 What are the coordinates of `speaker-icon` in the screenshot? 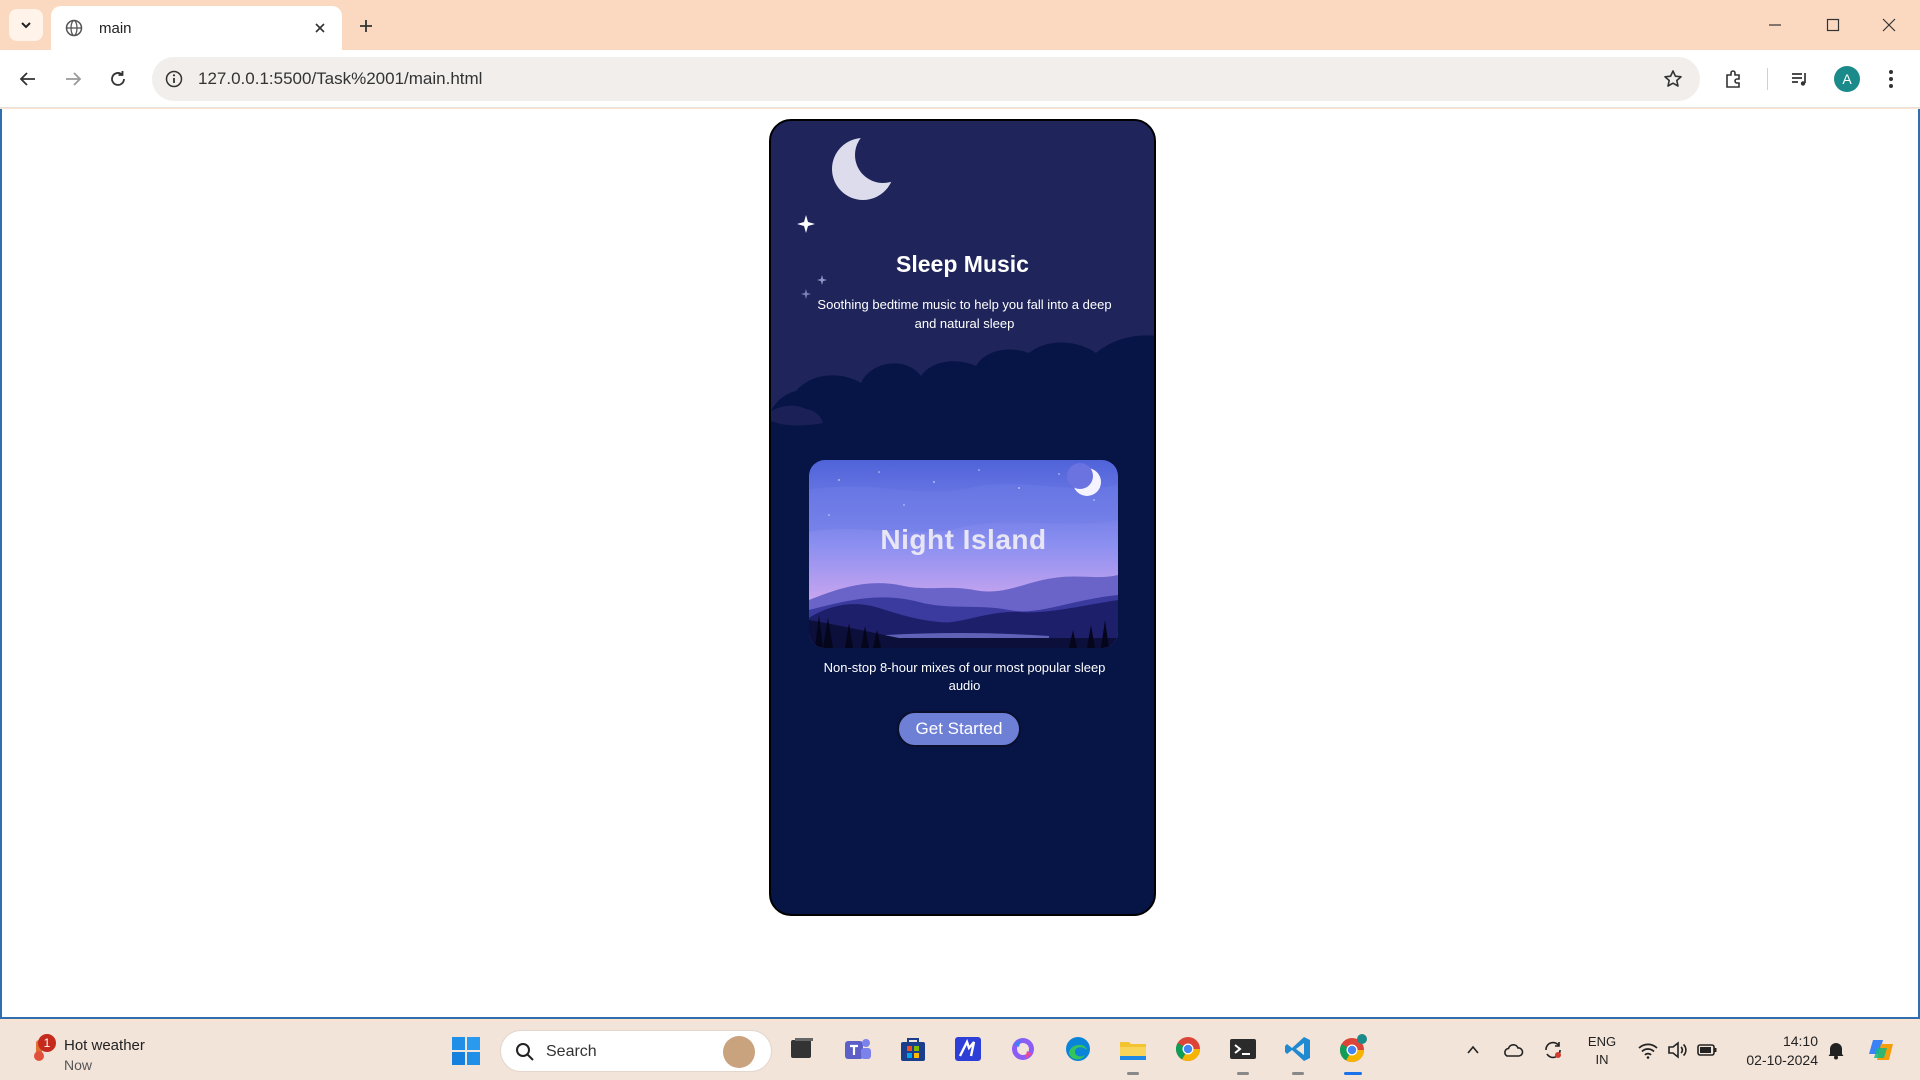 It's located at (1677, 1050).